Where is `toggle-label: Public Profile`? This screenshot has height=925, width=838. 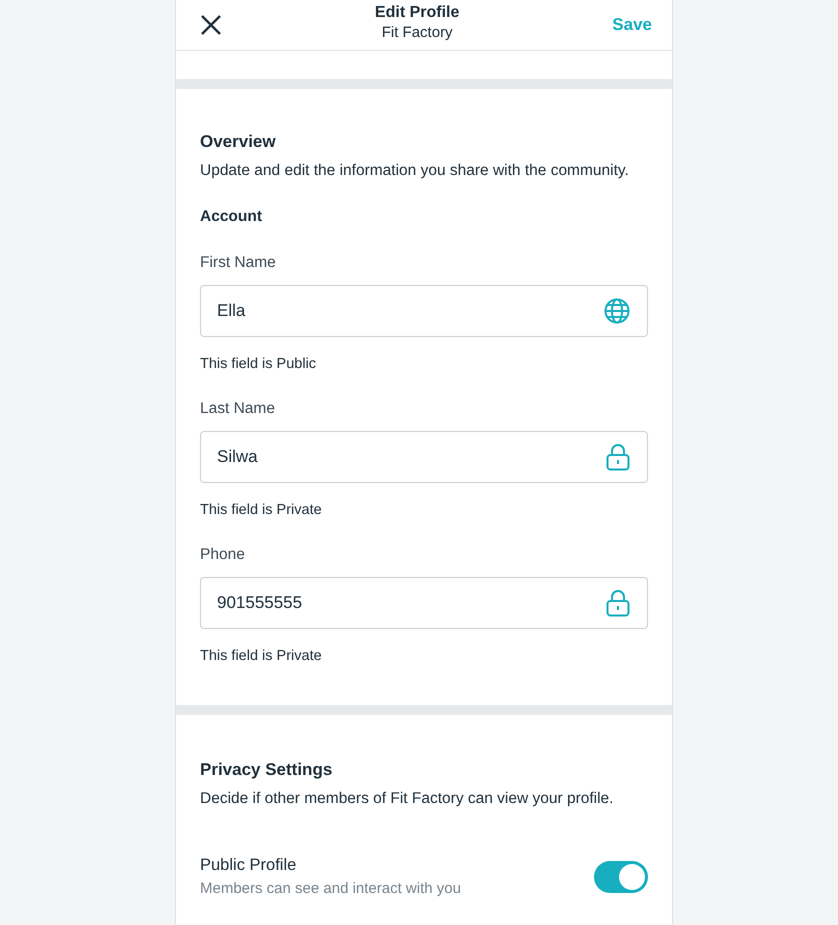 toggle-label: Public Profile is located at coordinates (249, 865).